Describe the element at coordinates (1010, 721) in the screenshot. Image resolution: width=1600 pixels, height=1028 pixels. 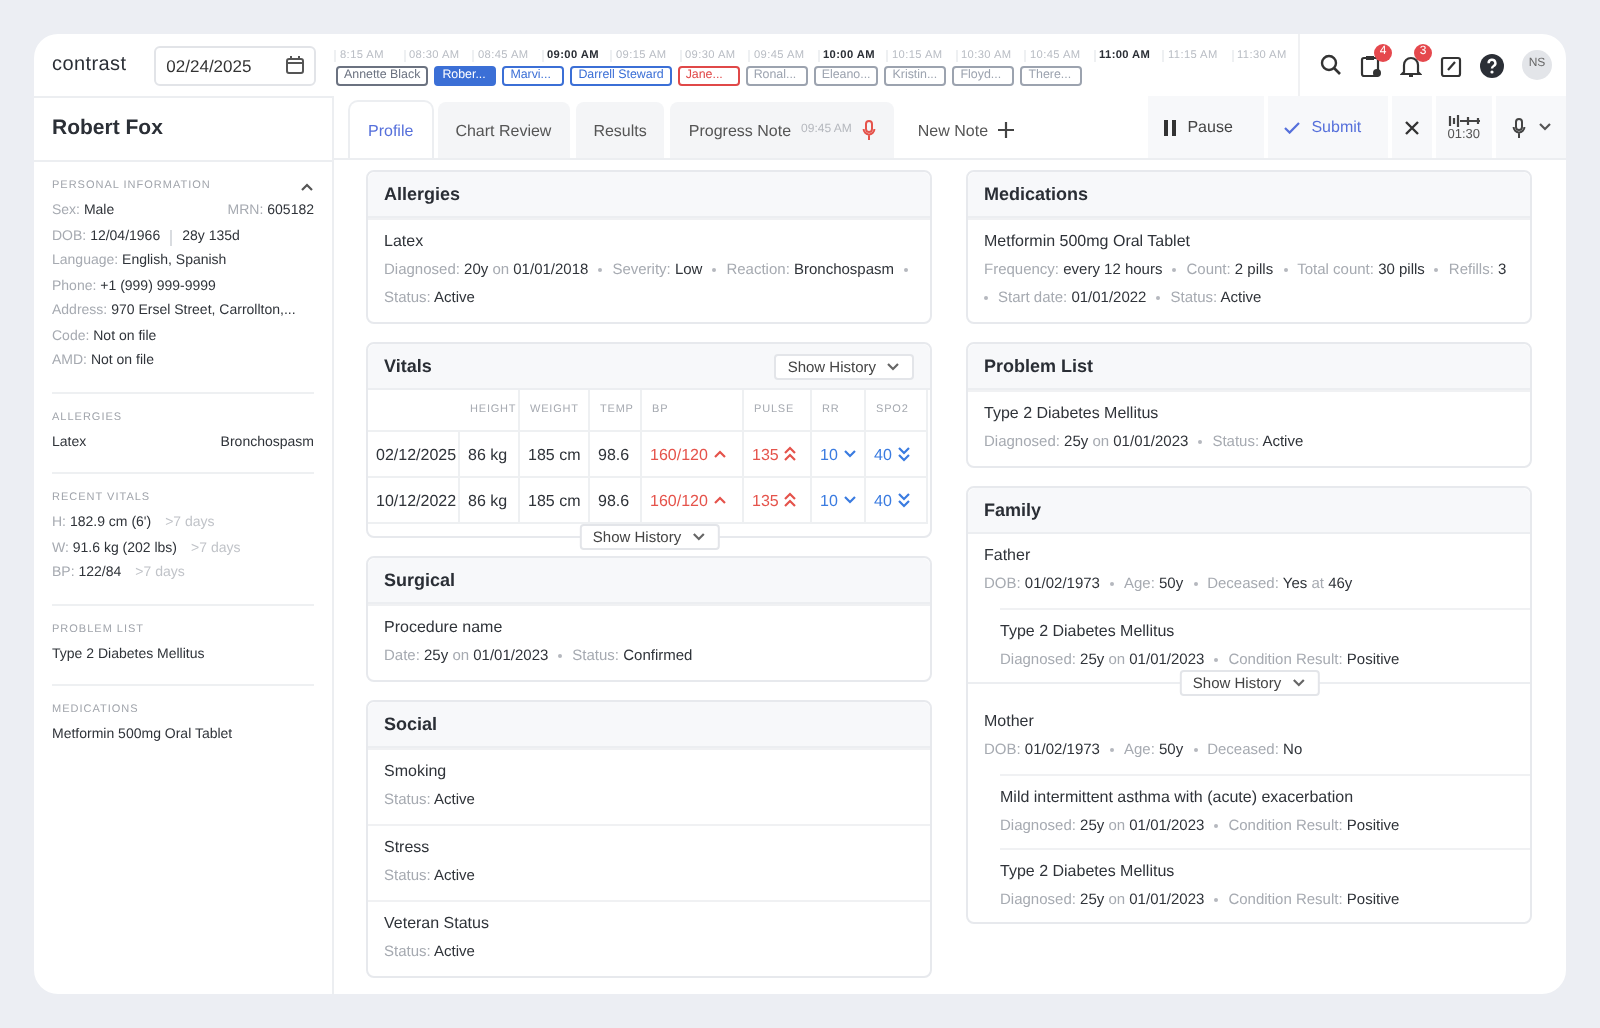
I see `member-name: Mother` at that location.